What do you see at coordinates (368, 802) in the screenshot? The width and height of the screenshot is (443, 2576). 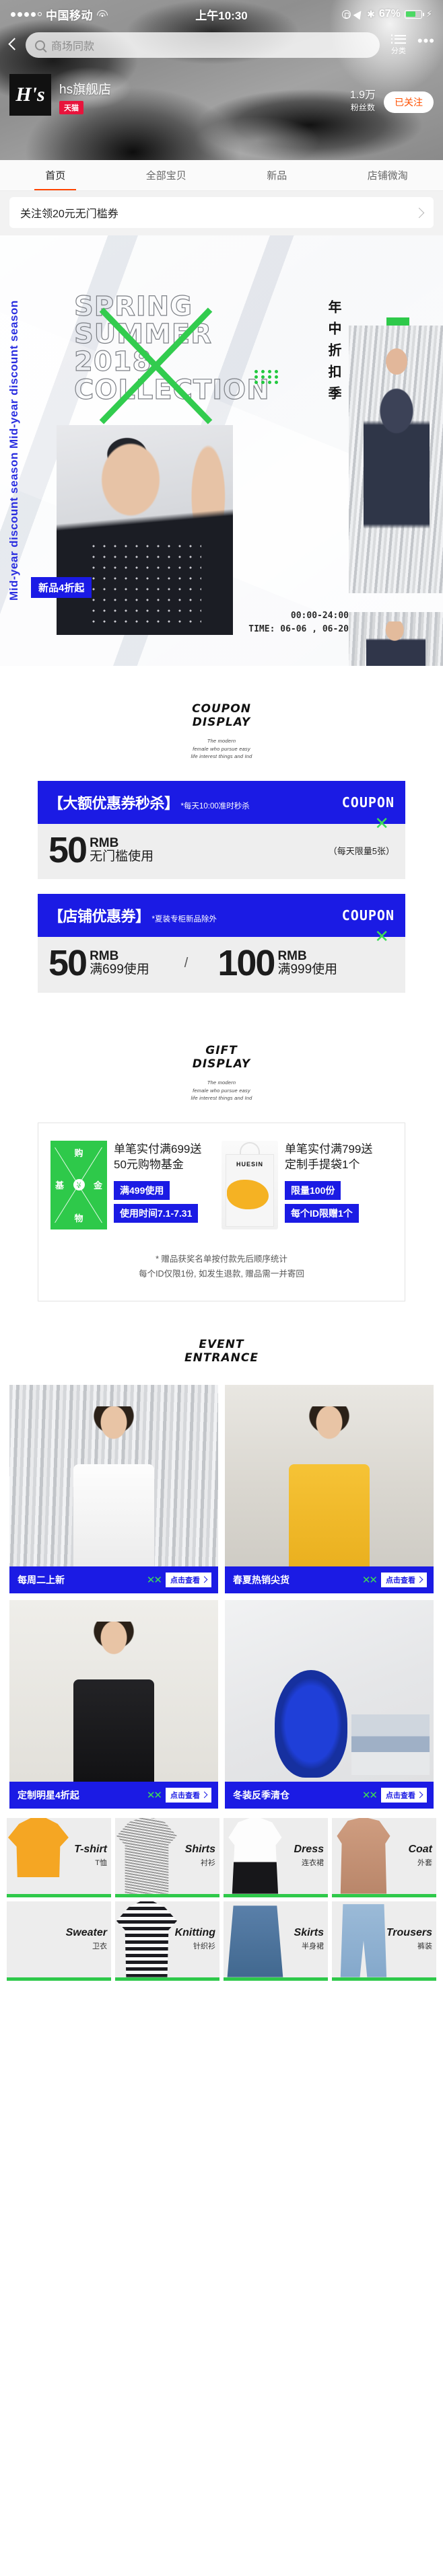 I see `coupon-corner-label: COUPON` at bounding box center [368, 802].